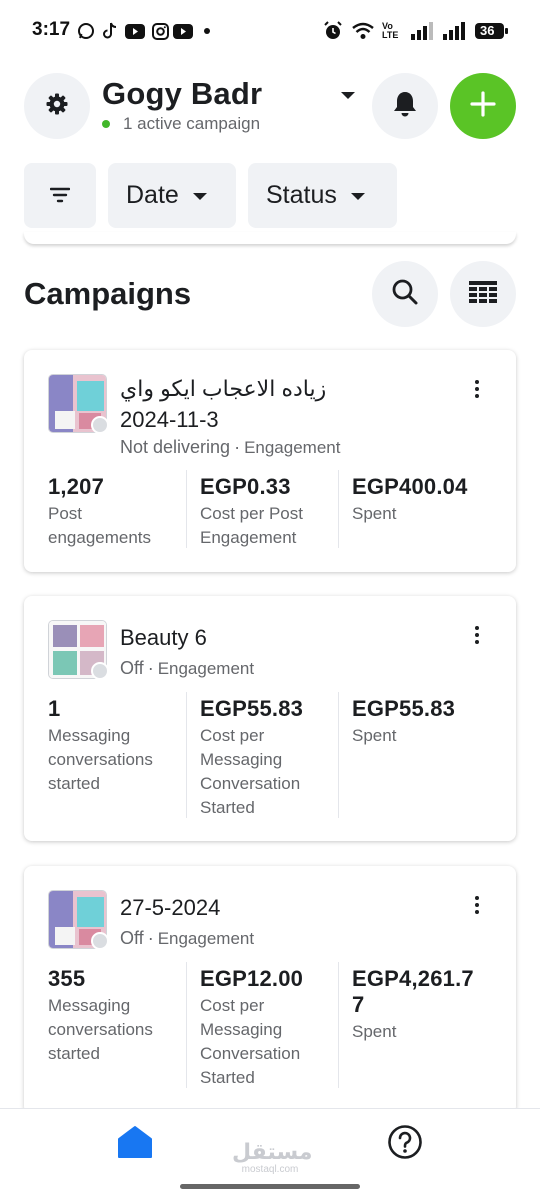 The height and width of the screenshot is (1200, 540). Describe the element at coordinates (245, 486) in the screenshot. I see `metric-value: EGP0.33` at that location.